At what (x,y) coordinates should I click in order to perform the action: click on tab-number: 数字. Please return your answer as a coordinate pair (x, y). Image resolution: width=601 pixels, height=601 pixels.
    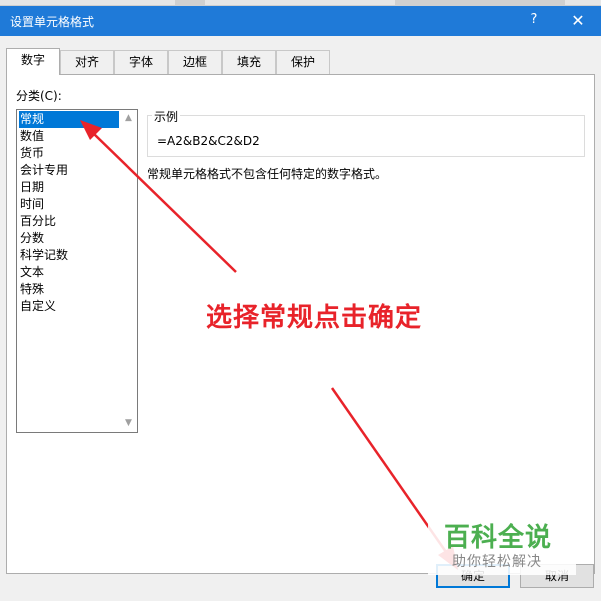
    Looking at the image, I should click on (33, 61).